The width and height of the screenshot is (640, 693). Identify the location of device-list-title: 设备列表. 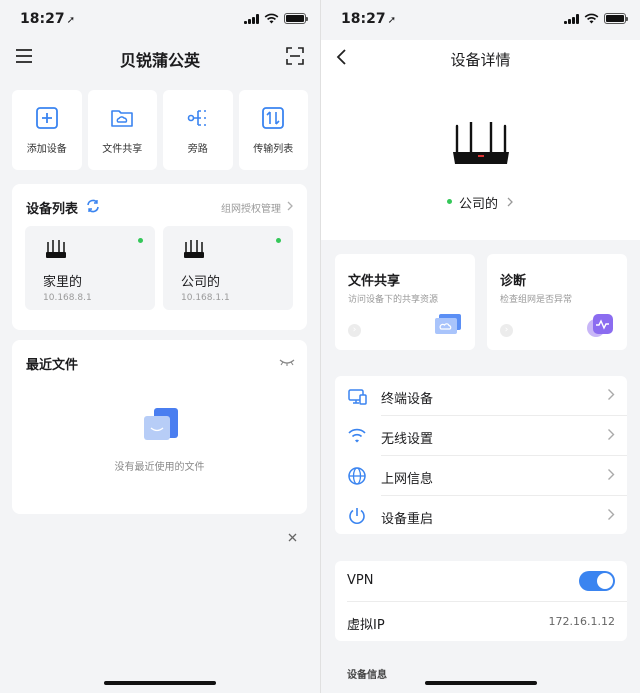
(52, 209).